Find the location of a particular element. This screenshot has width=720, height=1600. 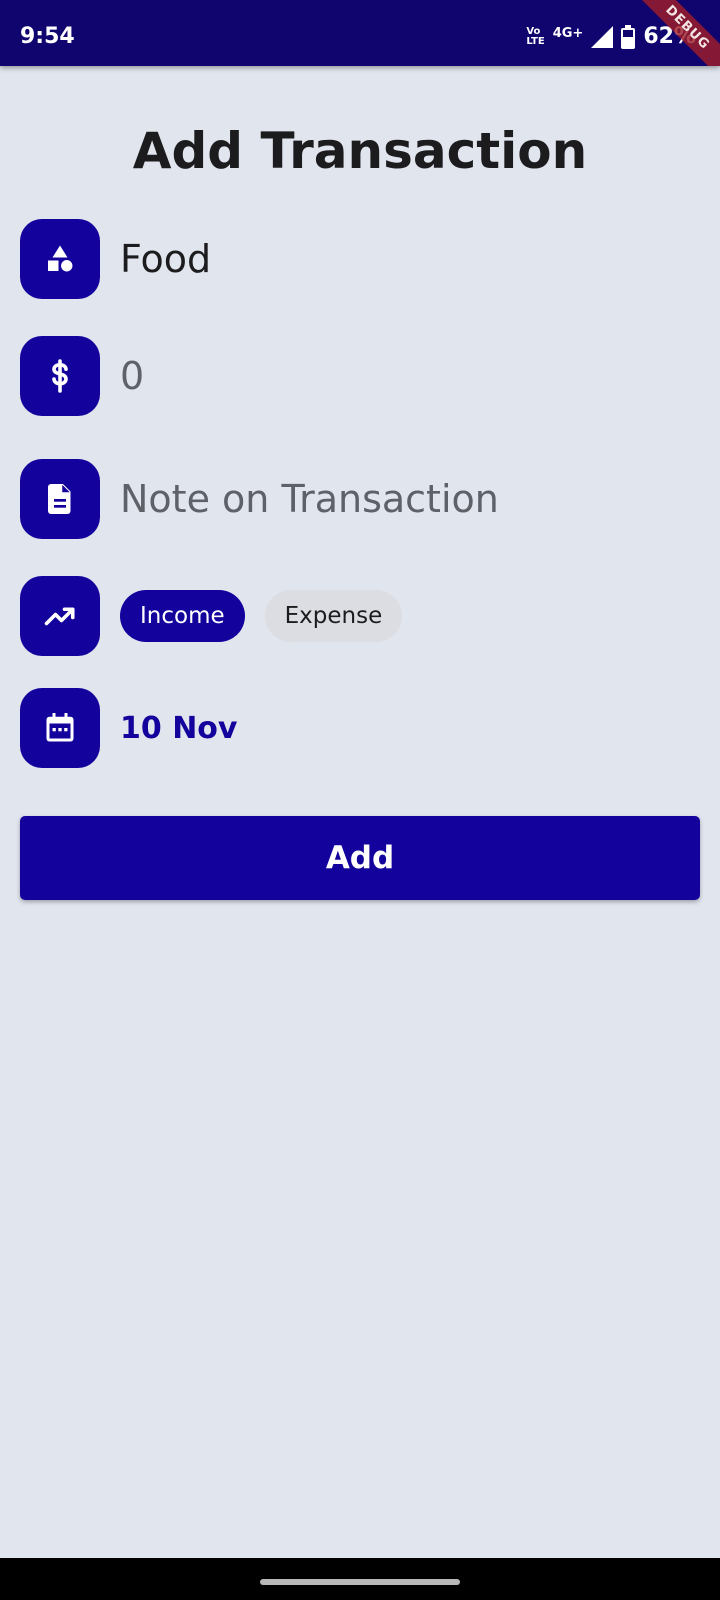

status-time: 9:54 is located at coordinates (47, 36).